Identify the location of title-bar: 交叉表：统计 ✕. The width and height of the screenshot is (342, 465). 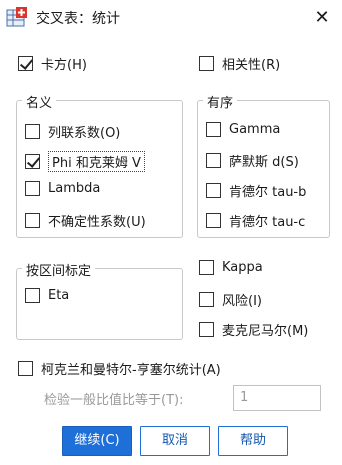
(171, 18).